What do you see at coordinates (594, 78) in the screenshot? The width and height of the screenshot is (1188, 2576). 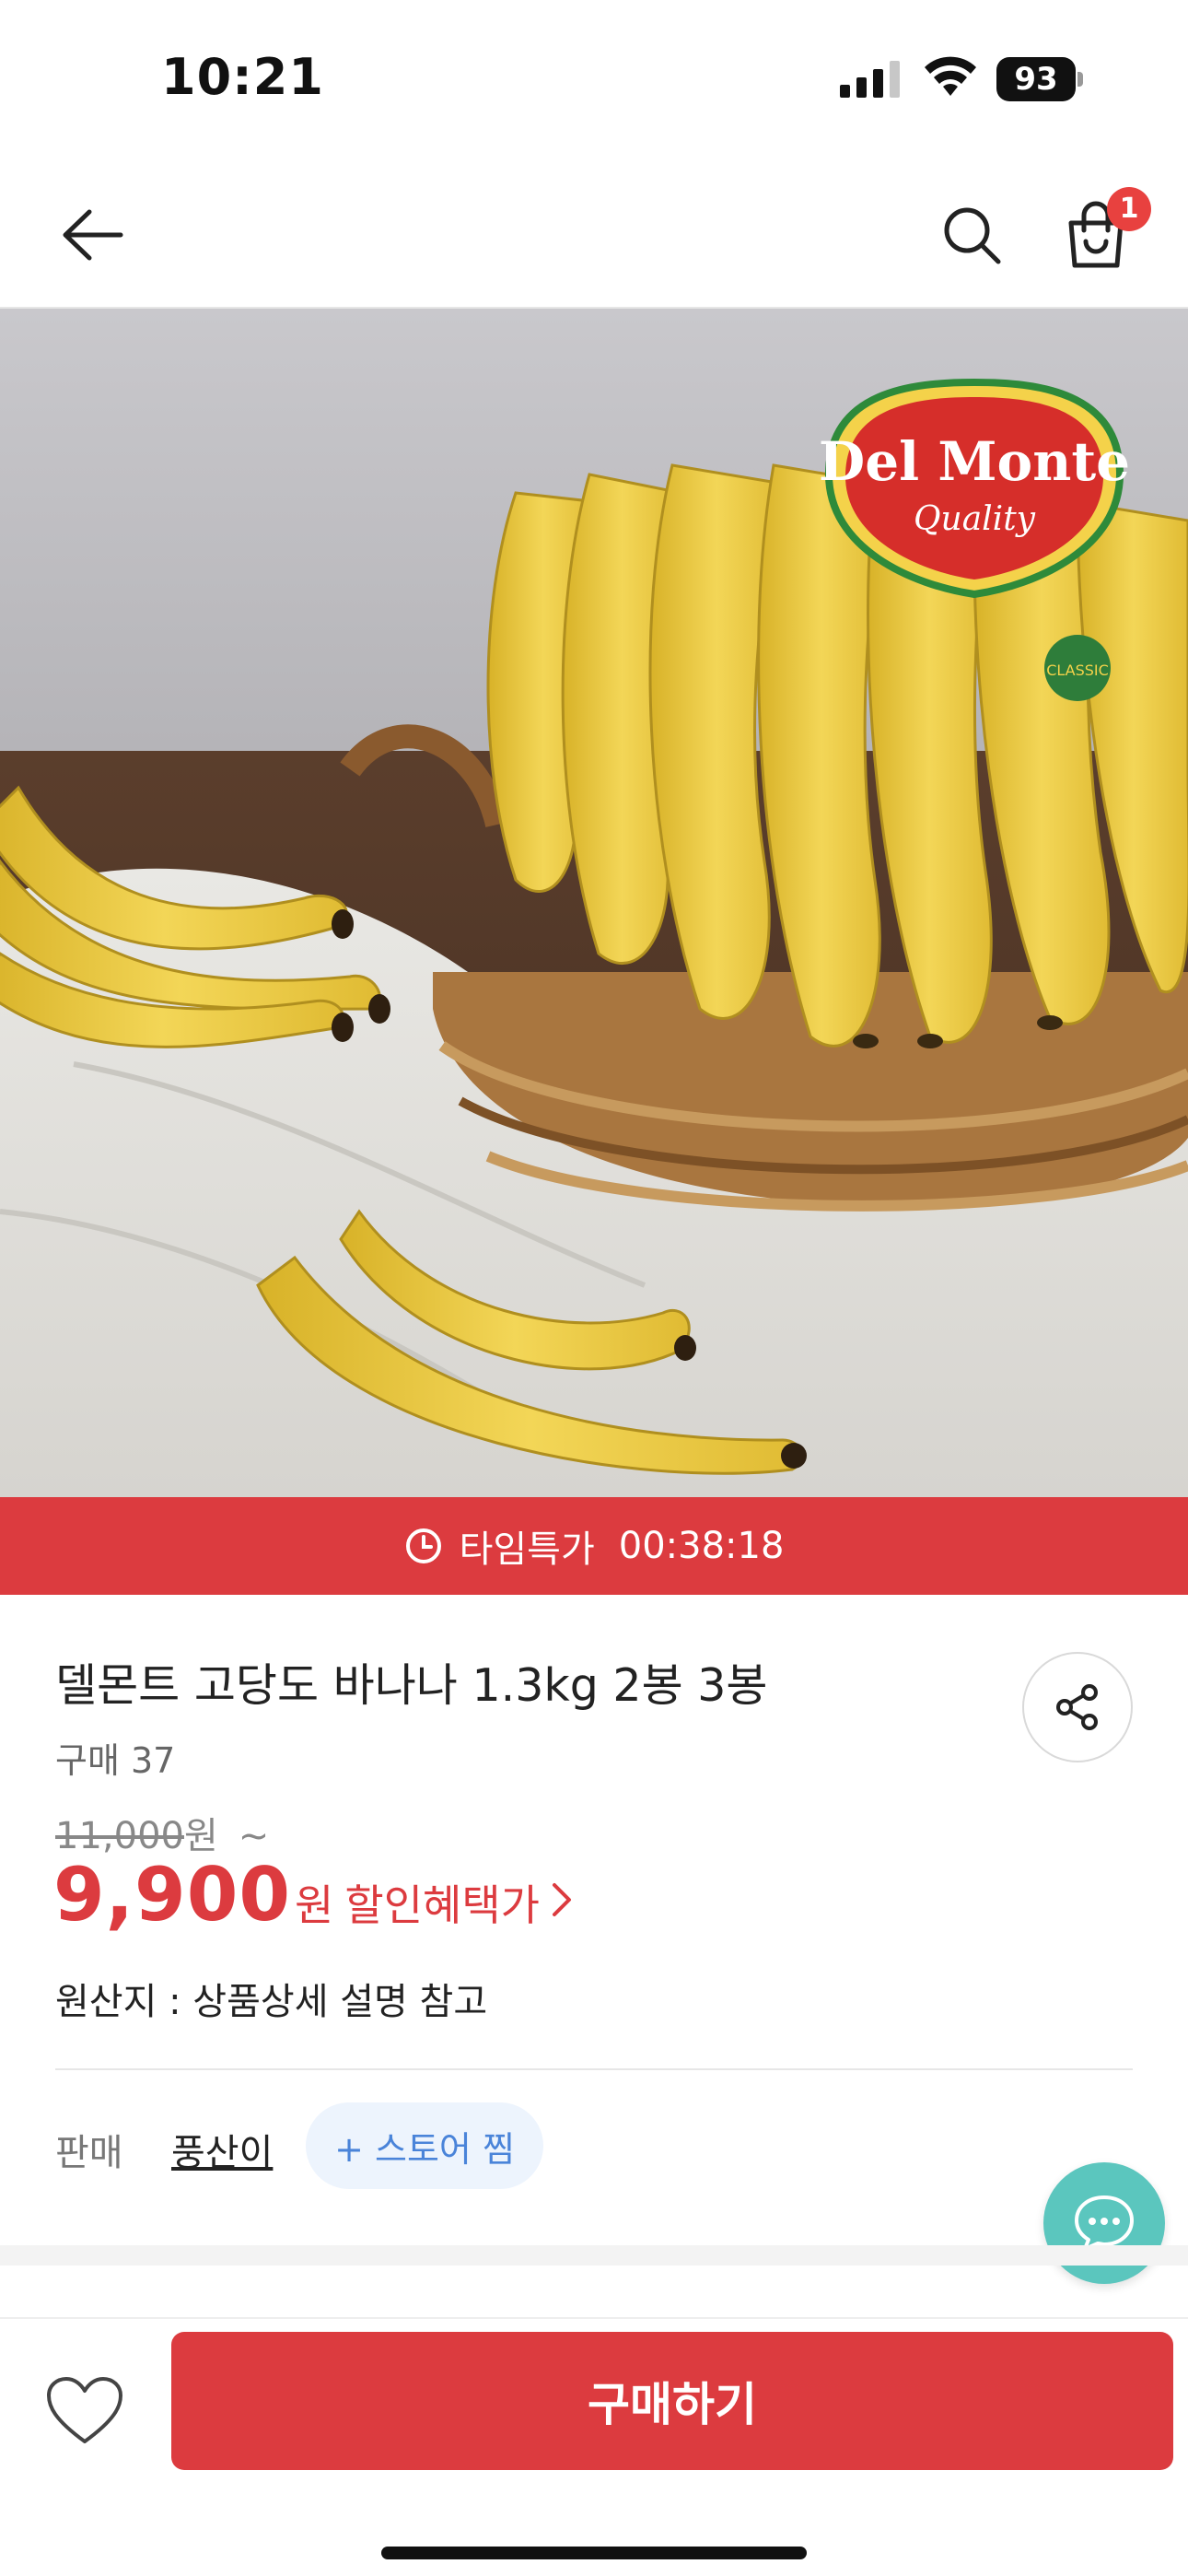 I see `status-bar: 10:21 93` at bounding box center [594, 78].